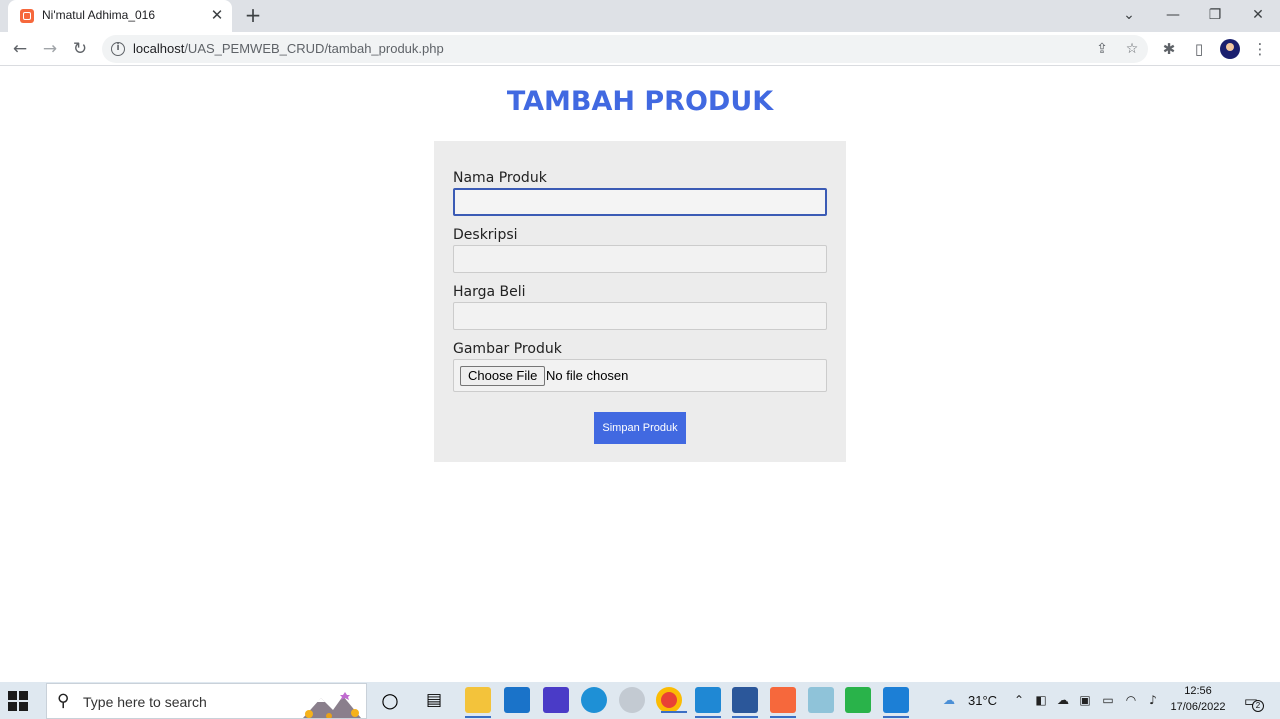 The width and height of the screenshot is (1280, 719). Describe the element at coordinates (640, 259) in the screenshot. I see `deskripsi-input` at that location.